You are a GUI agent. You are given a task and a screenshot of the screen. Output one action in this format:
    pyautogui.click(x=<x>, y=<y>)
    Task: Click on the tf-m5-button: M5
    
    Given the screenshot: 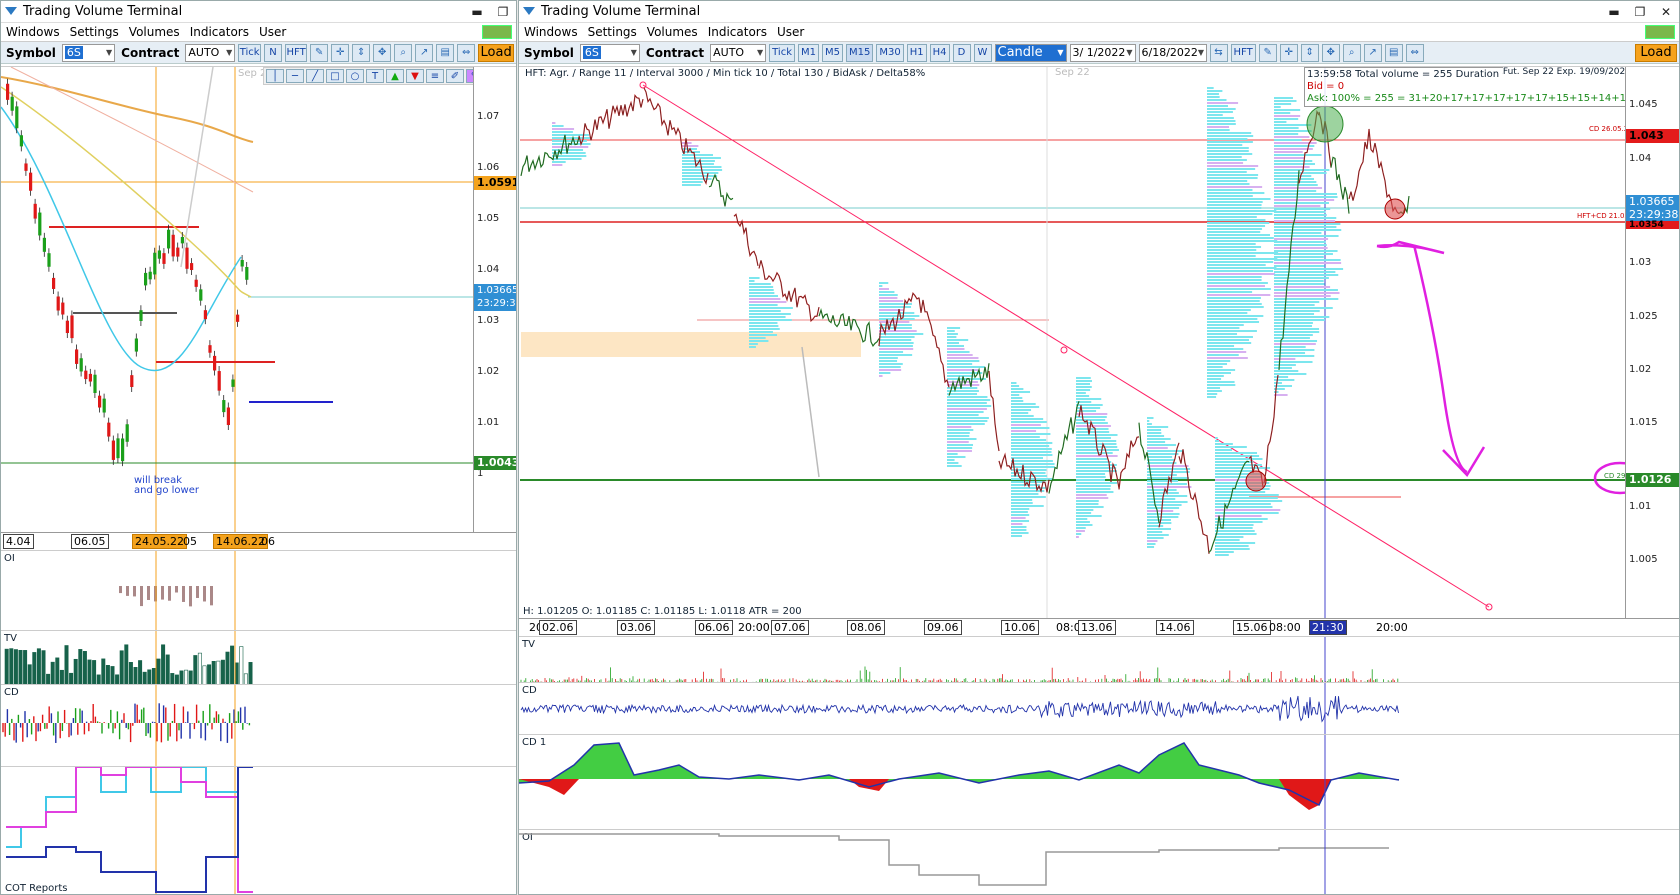 What is the action you would take?
    pyautogui.click(x=832, y=52)
    